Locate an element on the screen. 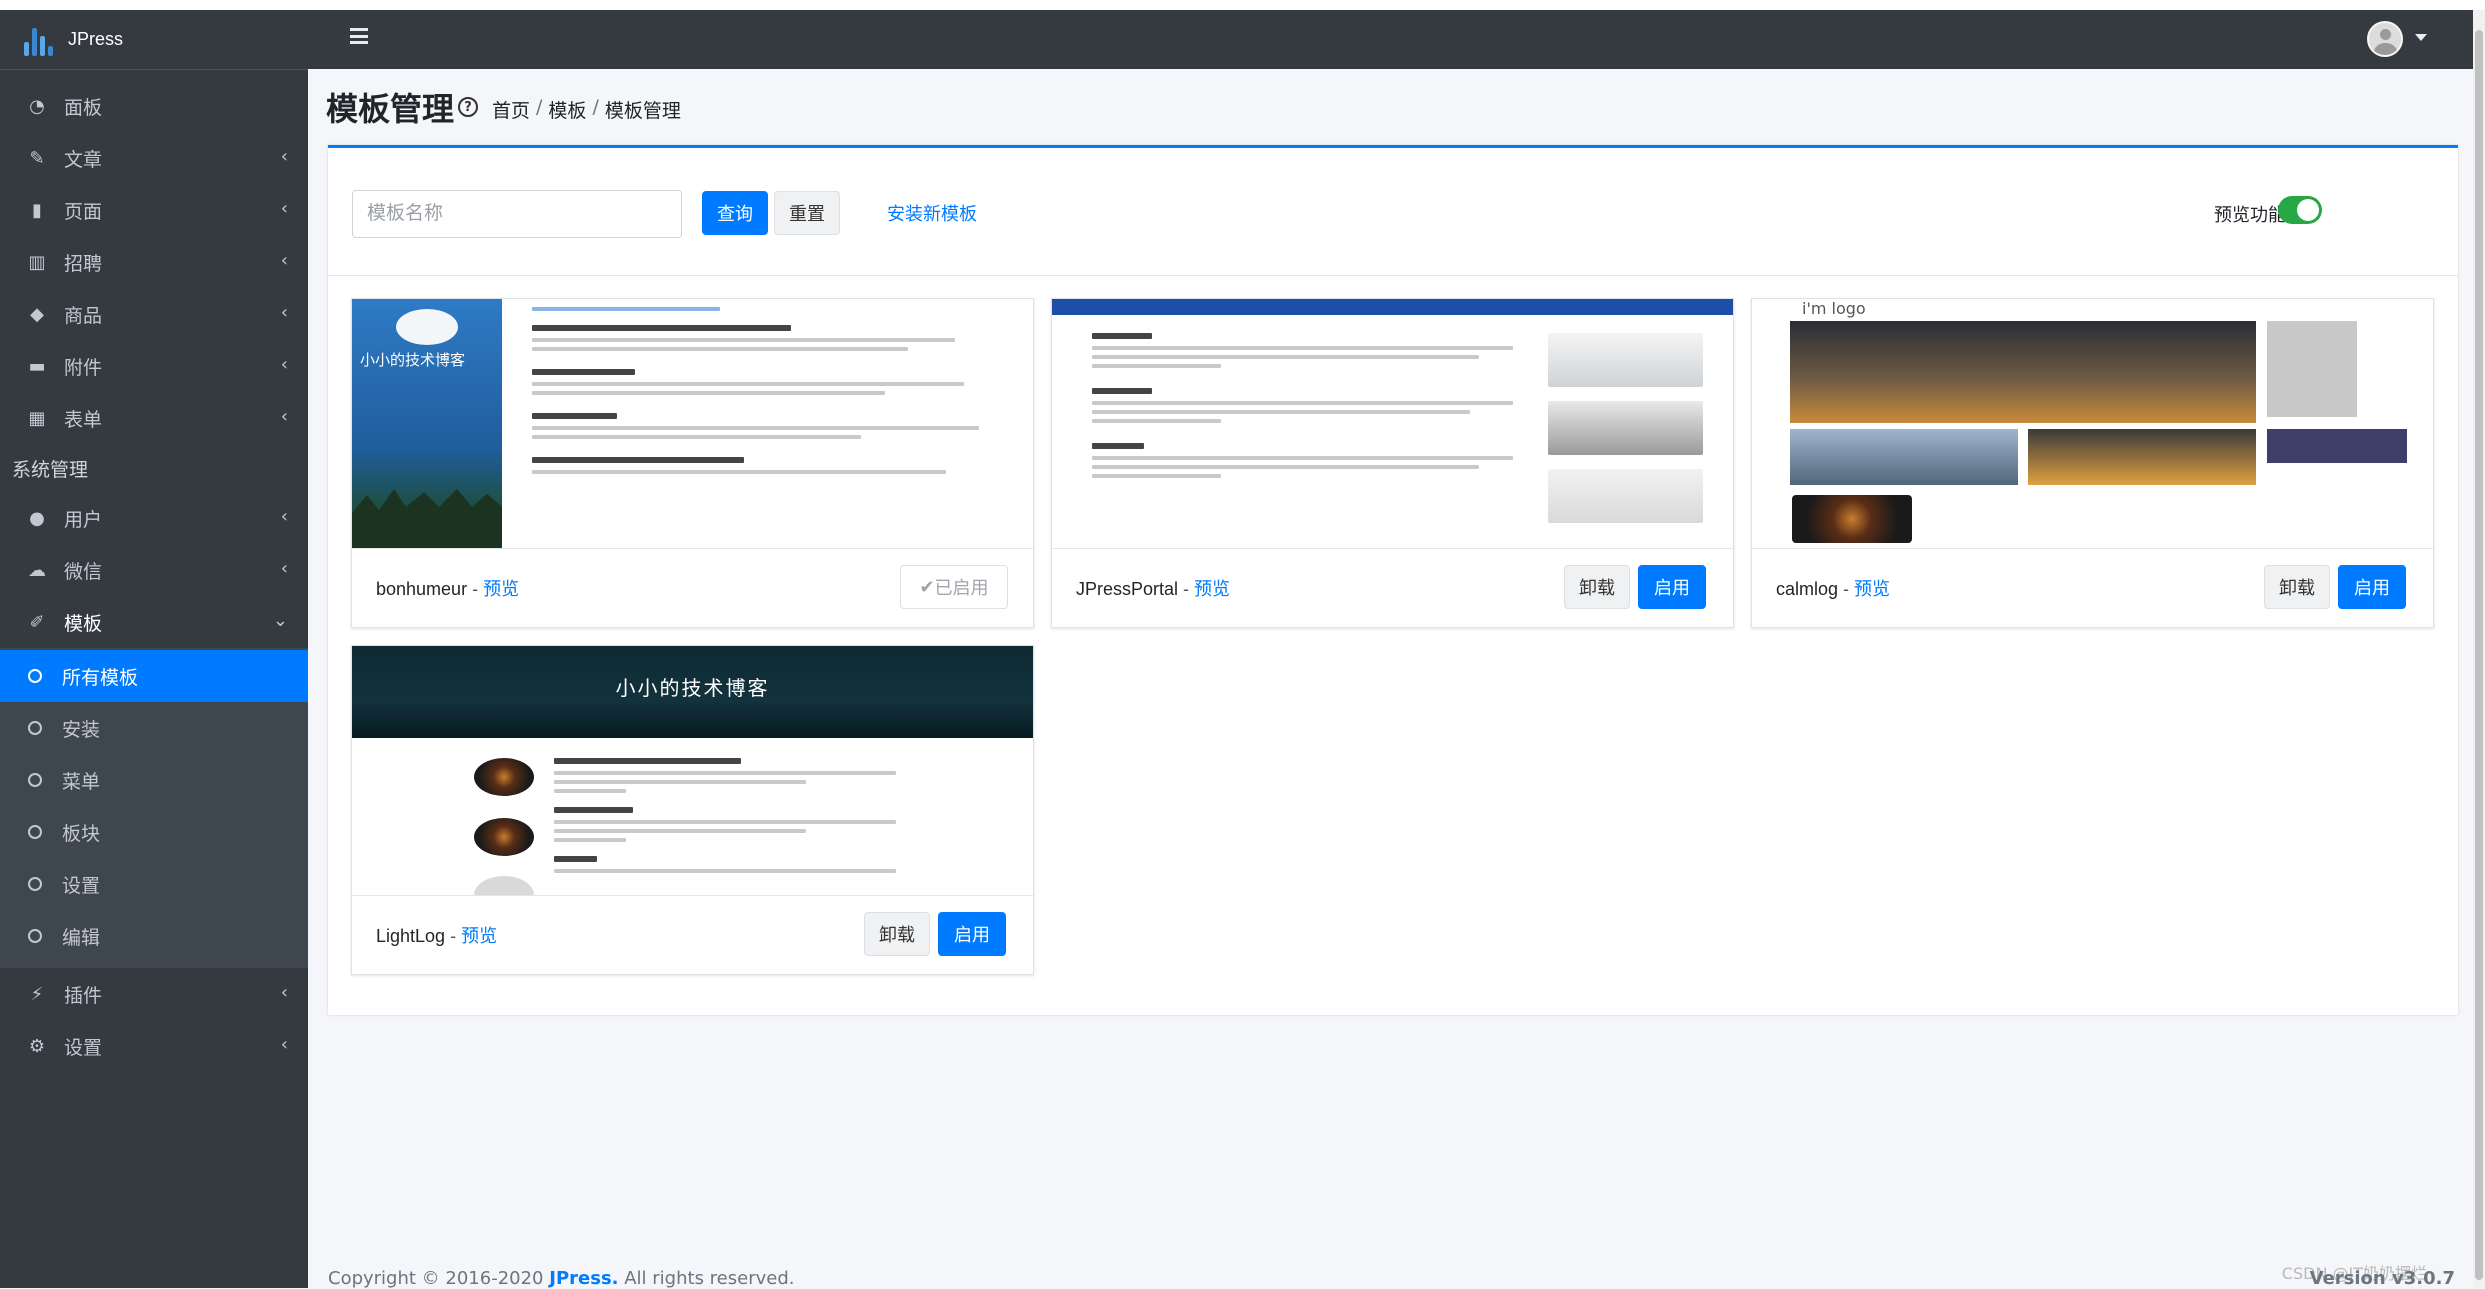  scrollbar-thumb is located at coordinates (2479, 655).